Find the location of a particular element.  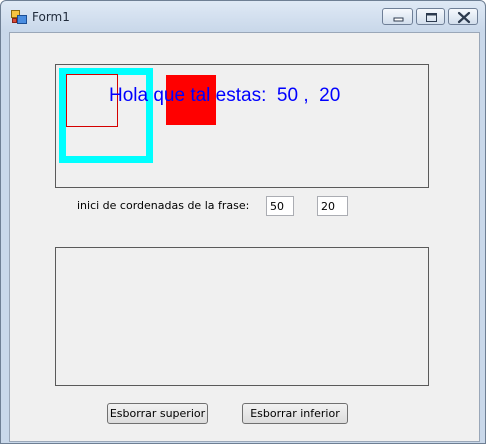

window-title: Form1 is located at coordinates (51, 17).